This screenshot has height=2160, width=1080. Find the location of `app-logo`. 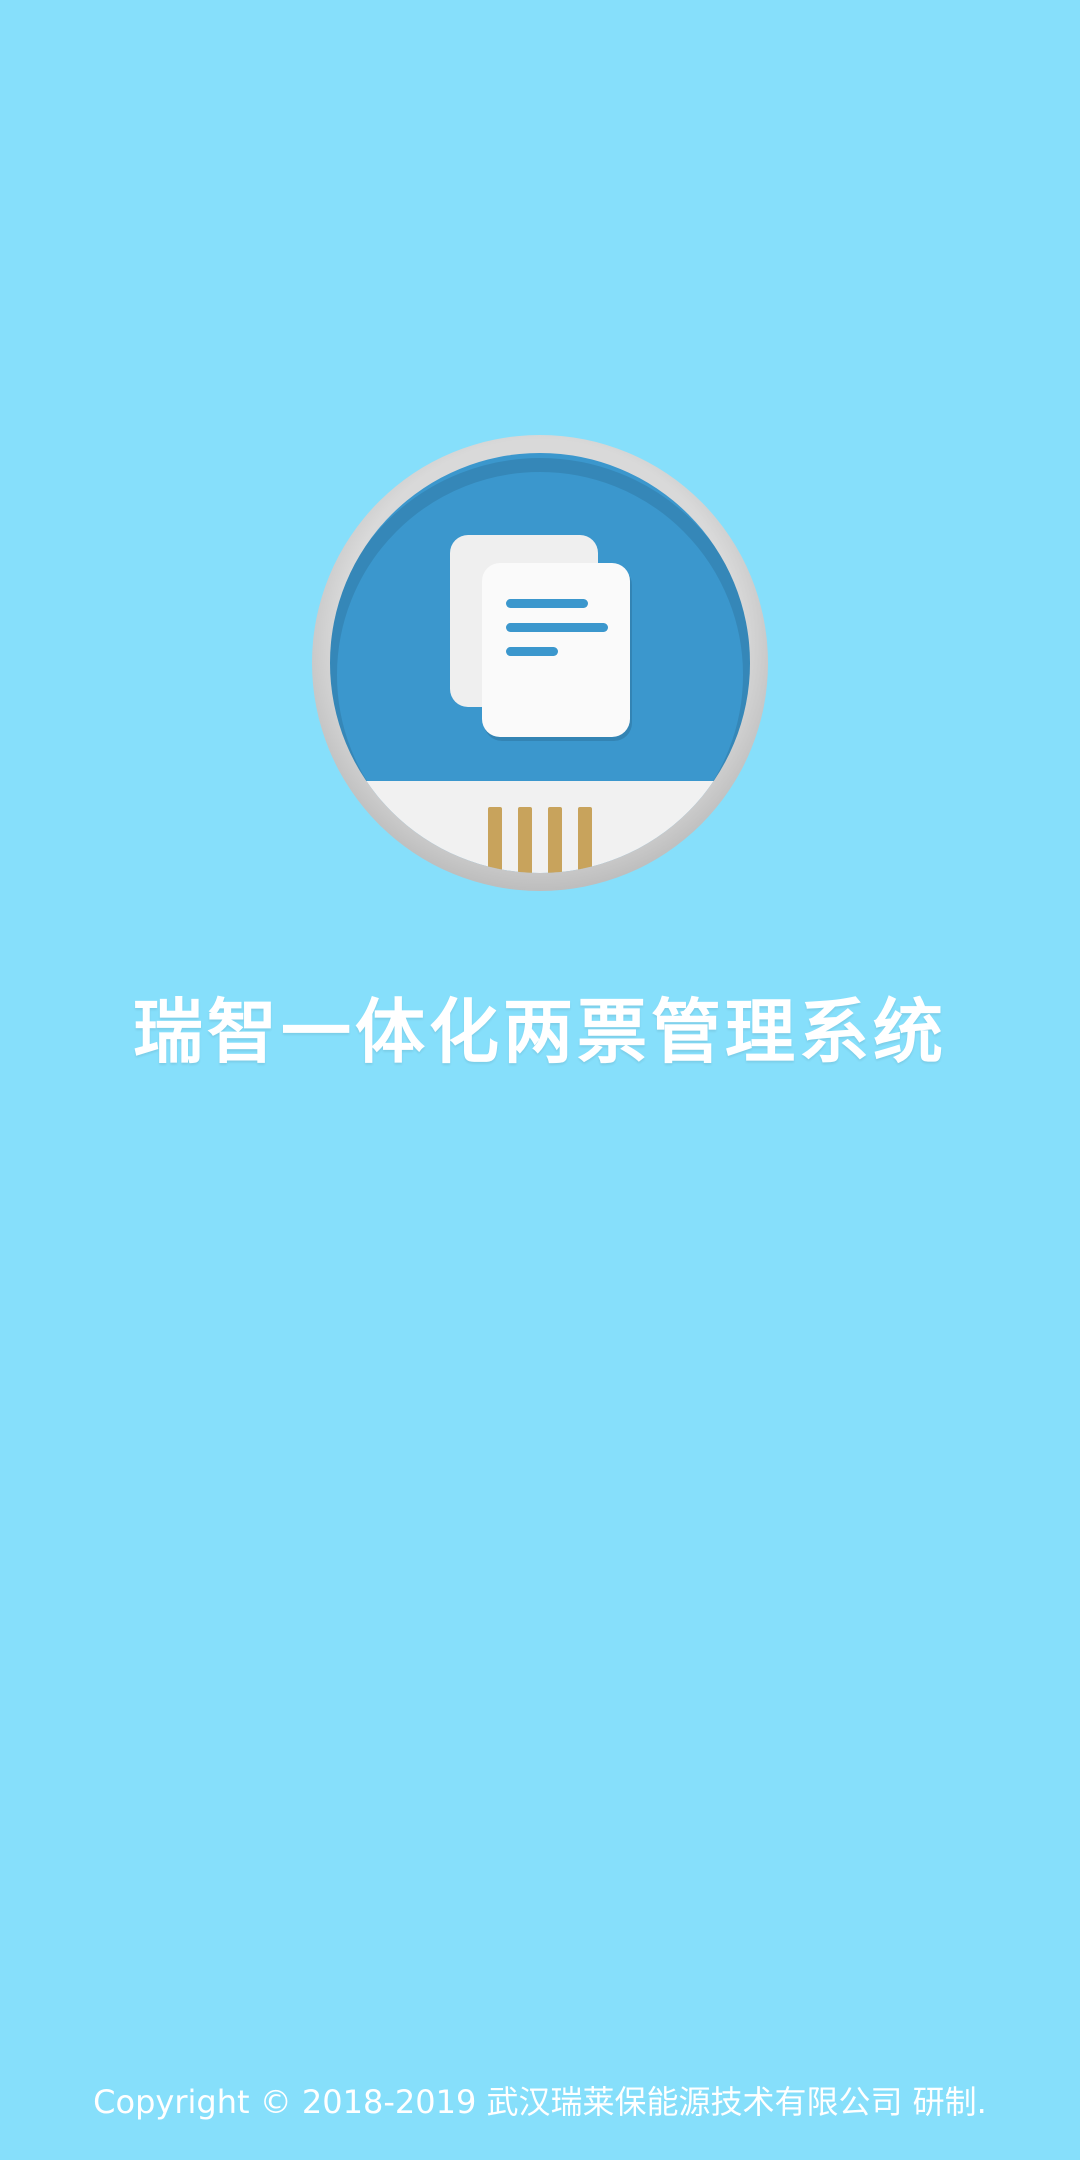

app-logo is located at coordinates (540, 663).